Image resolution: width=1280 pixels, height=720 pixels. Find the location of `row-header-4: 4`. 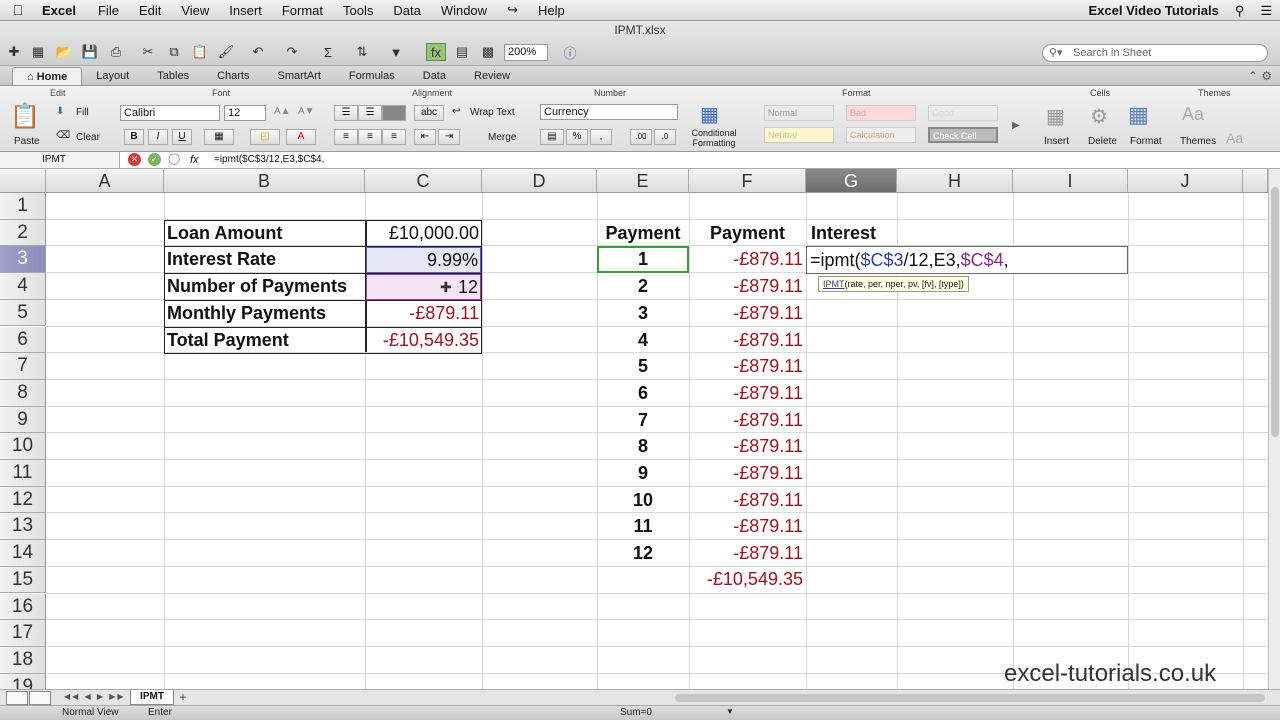

row-header-4: 4 is located at coordinates (23, 286).